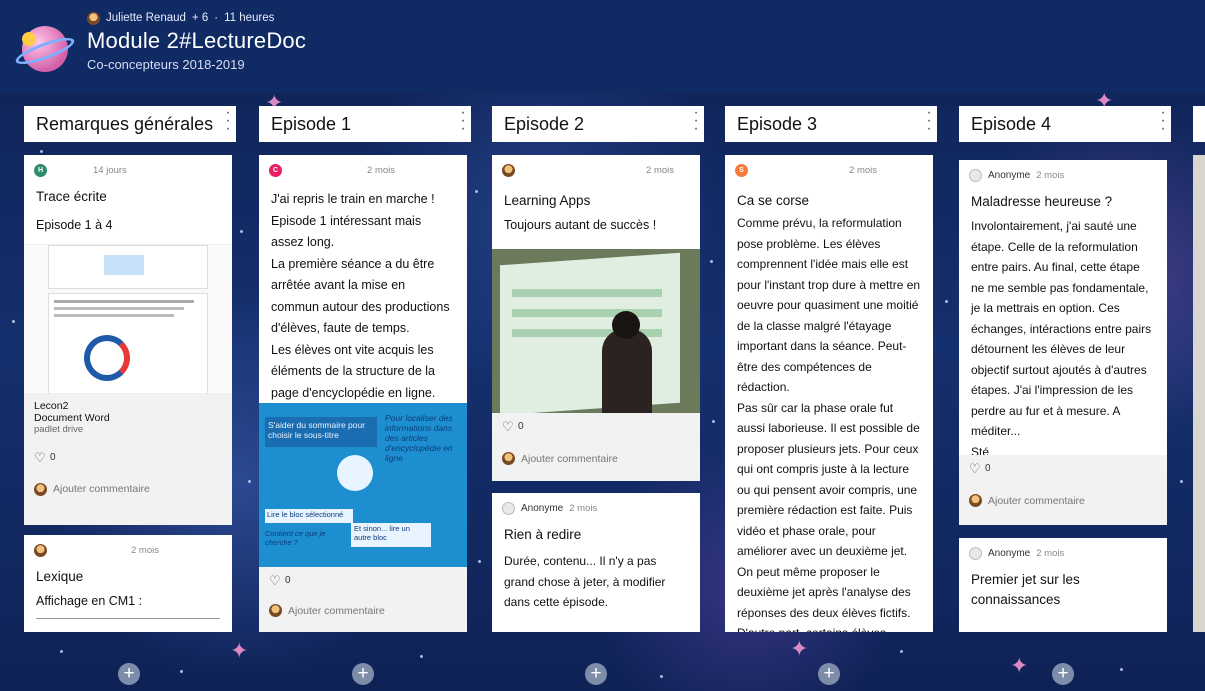 This screenshot has height=691, width=1205. Describe the element at coordinates (125, 124) in the screenshot. I see `column-title: Remarques générales` at that location.